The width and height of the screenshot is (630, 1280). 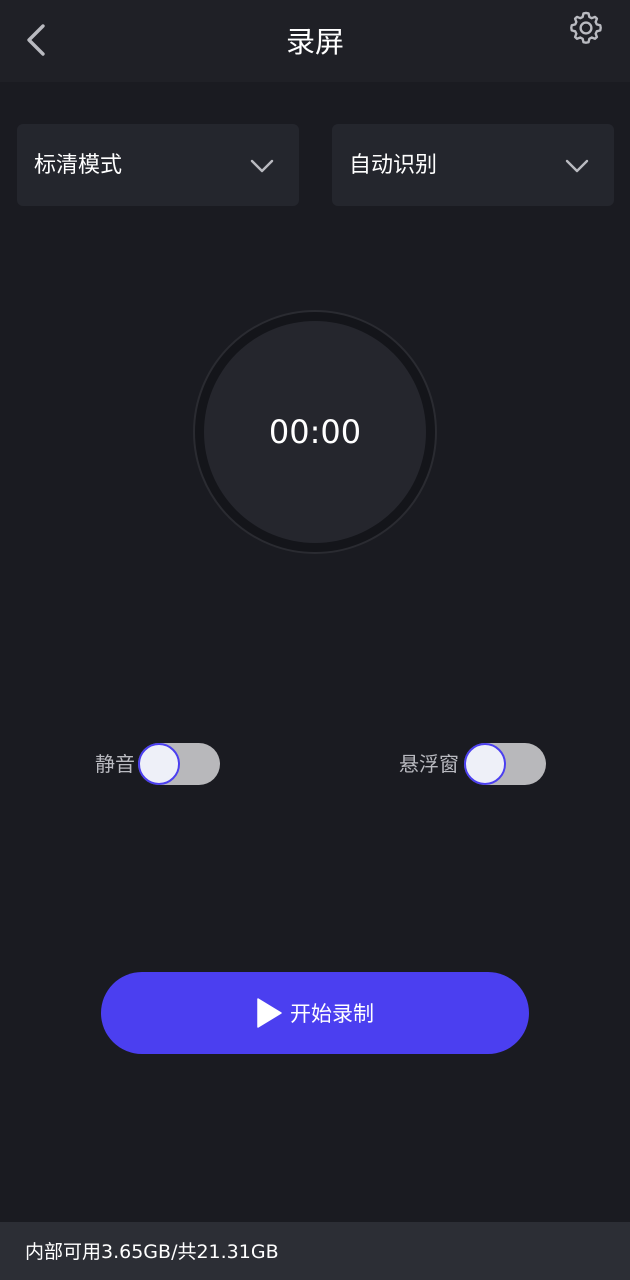 I want to click on mute-toggle, so click(x=179, y=764).